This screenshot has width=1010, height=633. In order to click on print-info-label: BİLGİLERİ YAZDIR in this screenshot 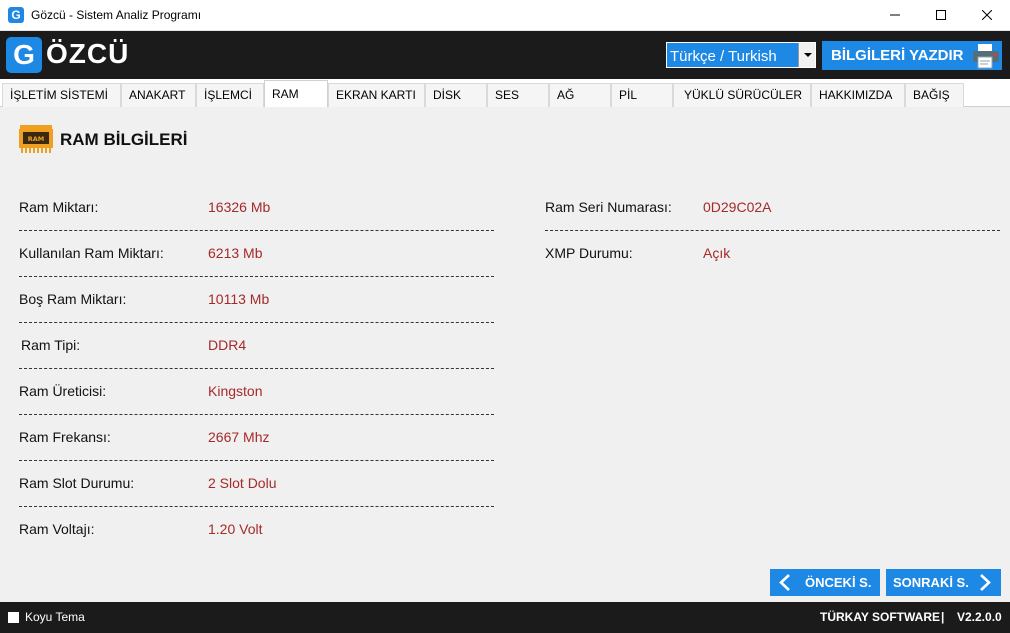, I will do `click(897, 55)`.